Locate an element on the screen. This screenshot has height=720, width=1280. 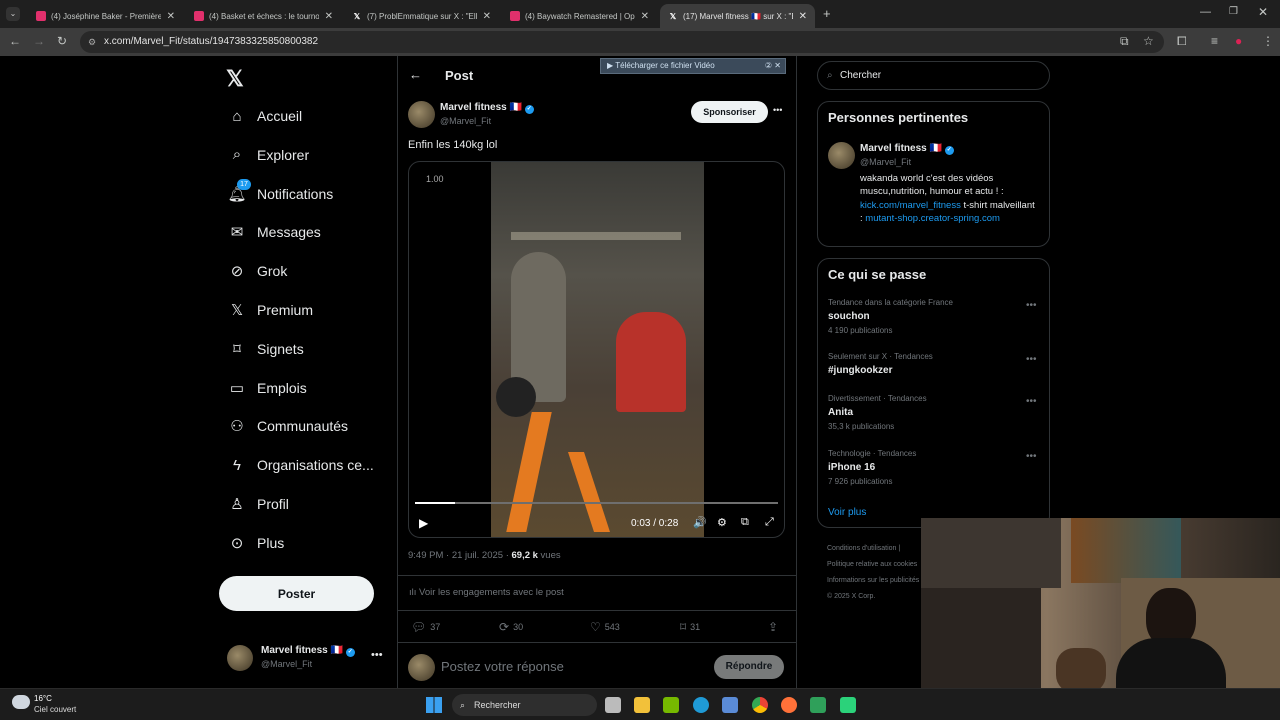
chrome-icon is located at coordinates (760, 705).